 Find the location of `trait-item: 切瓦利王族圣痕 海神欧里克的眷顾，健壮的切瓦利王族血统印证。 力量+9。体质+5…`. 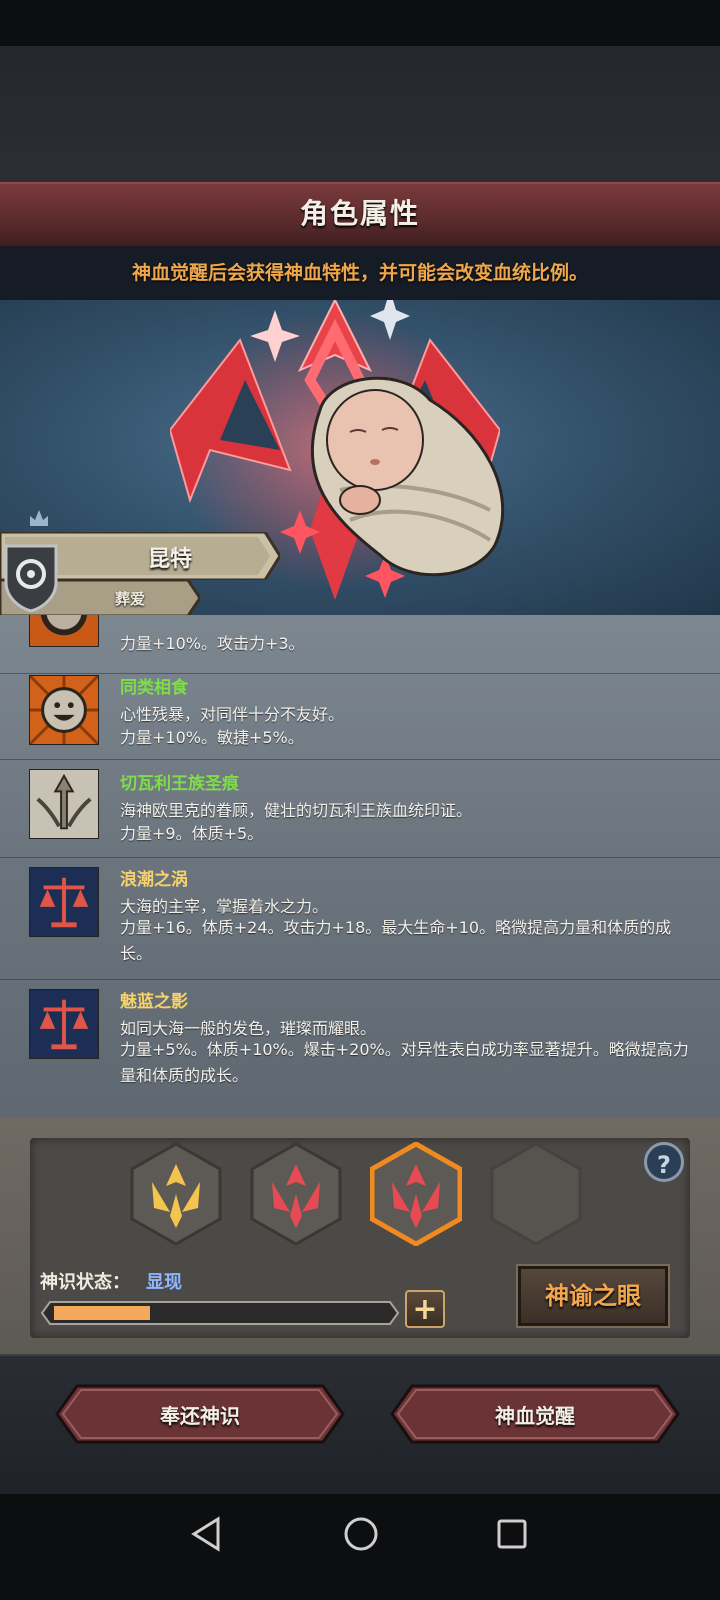

trait-item: 切瓦利王族圣痕 海神欧里克的眷顾，健壮的切瓦利王族血统印证。 力量+9。体质+5… is located at coordinates (360, 808).